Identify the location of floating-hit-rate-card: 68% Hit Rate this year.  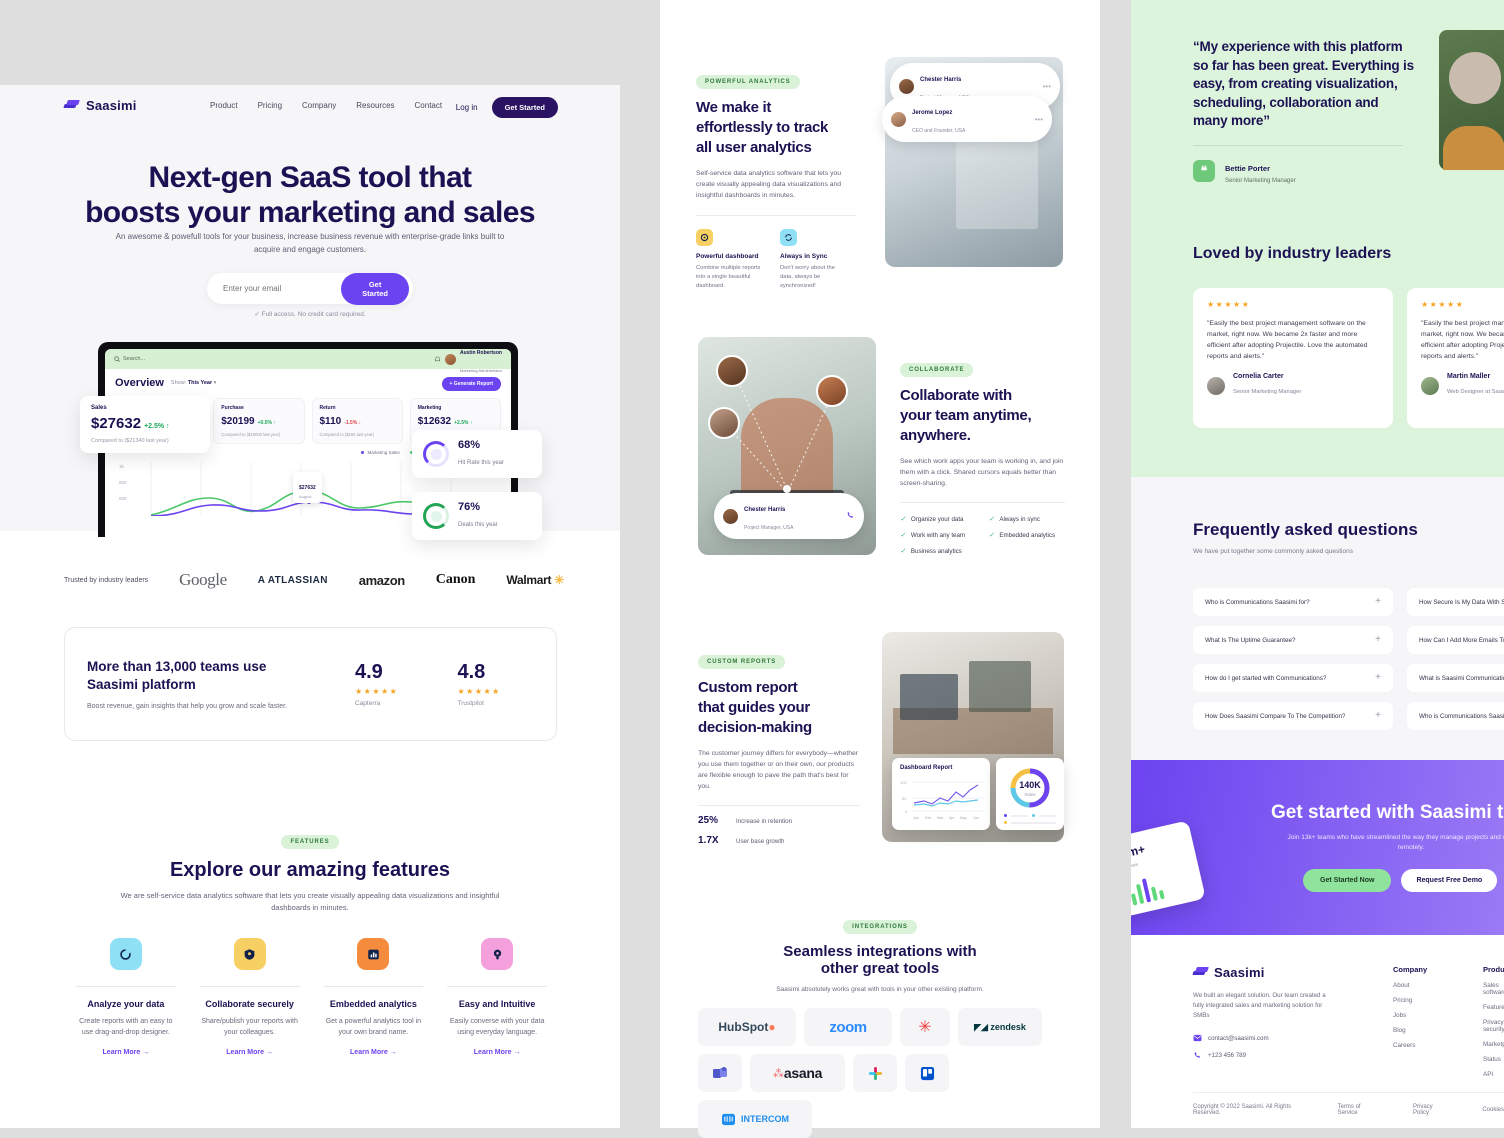
(477, 454).